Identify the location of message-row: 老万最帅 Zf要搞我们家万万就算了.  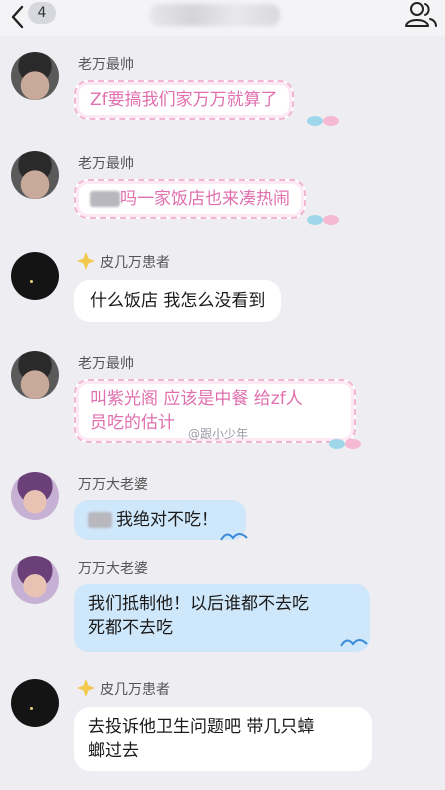
(222, 93).